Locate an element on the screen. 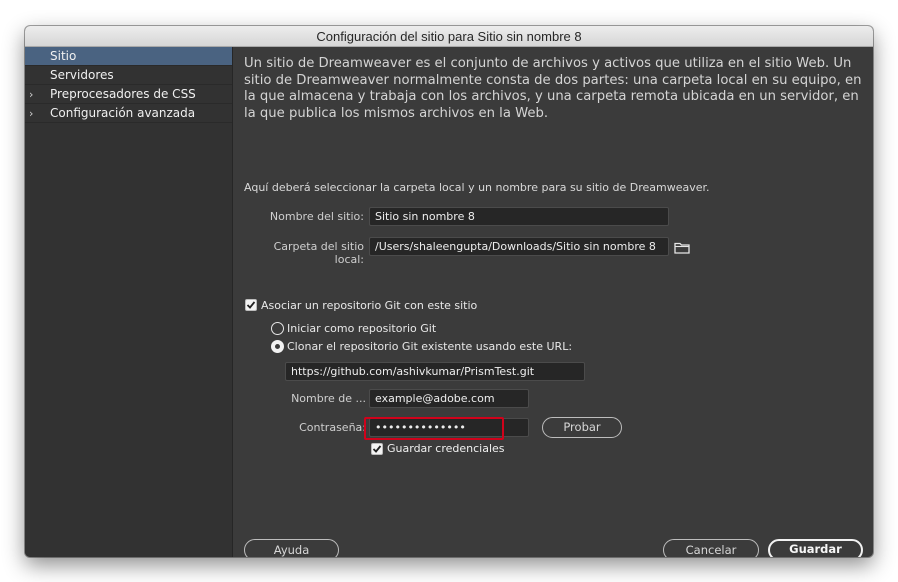 This screenshot has width=898, height=582. save-credentials-label: Guardar credenciales is located at coordinates (446, 448).